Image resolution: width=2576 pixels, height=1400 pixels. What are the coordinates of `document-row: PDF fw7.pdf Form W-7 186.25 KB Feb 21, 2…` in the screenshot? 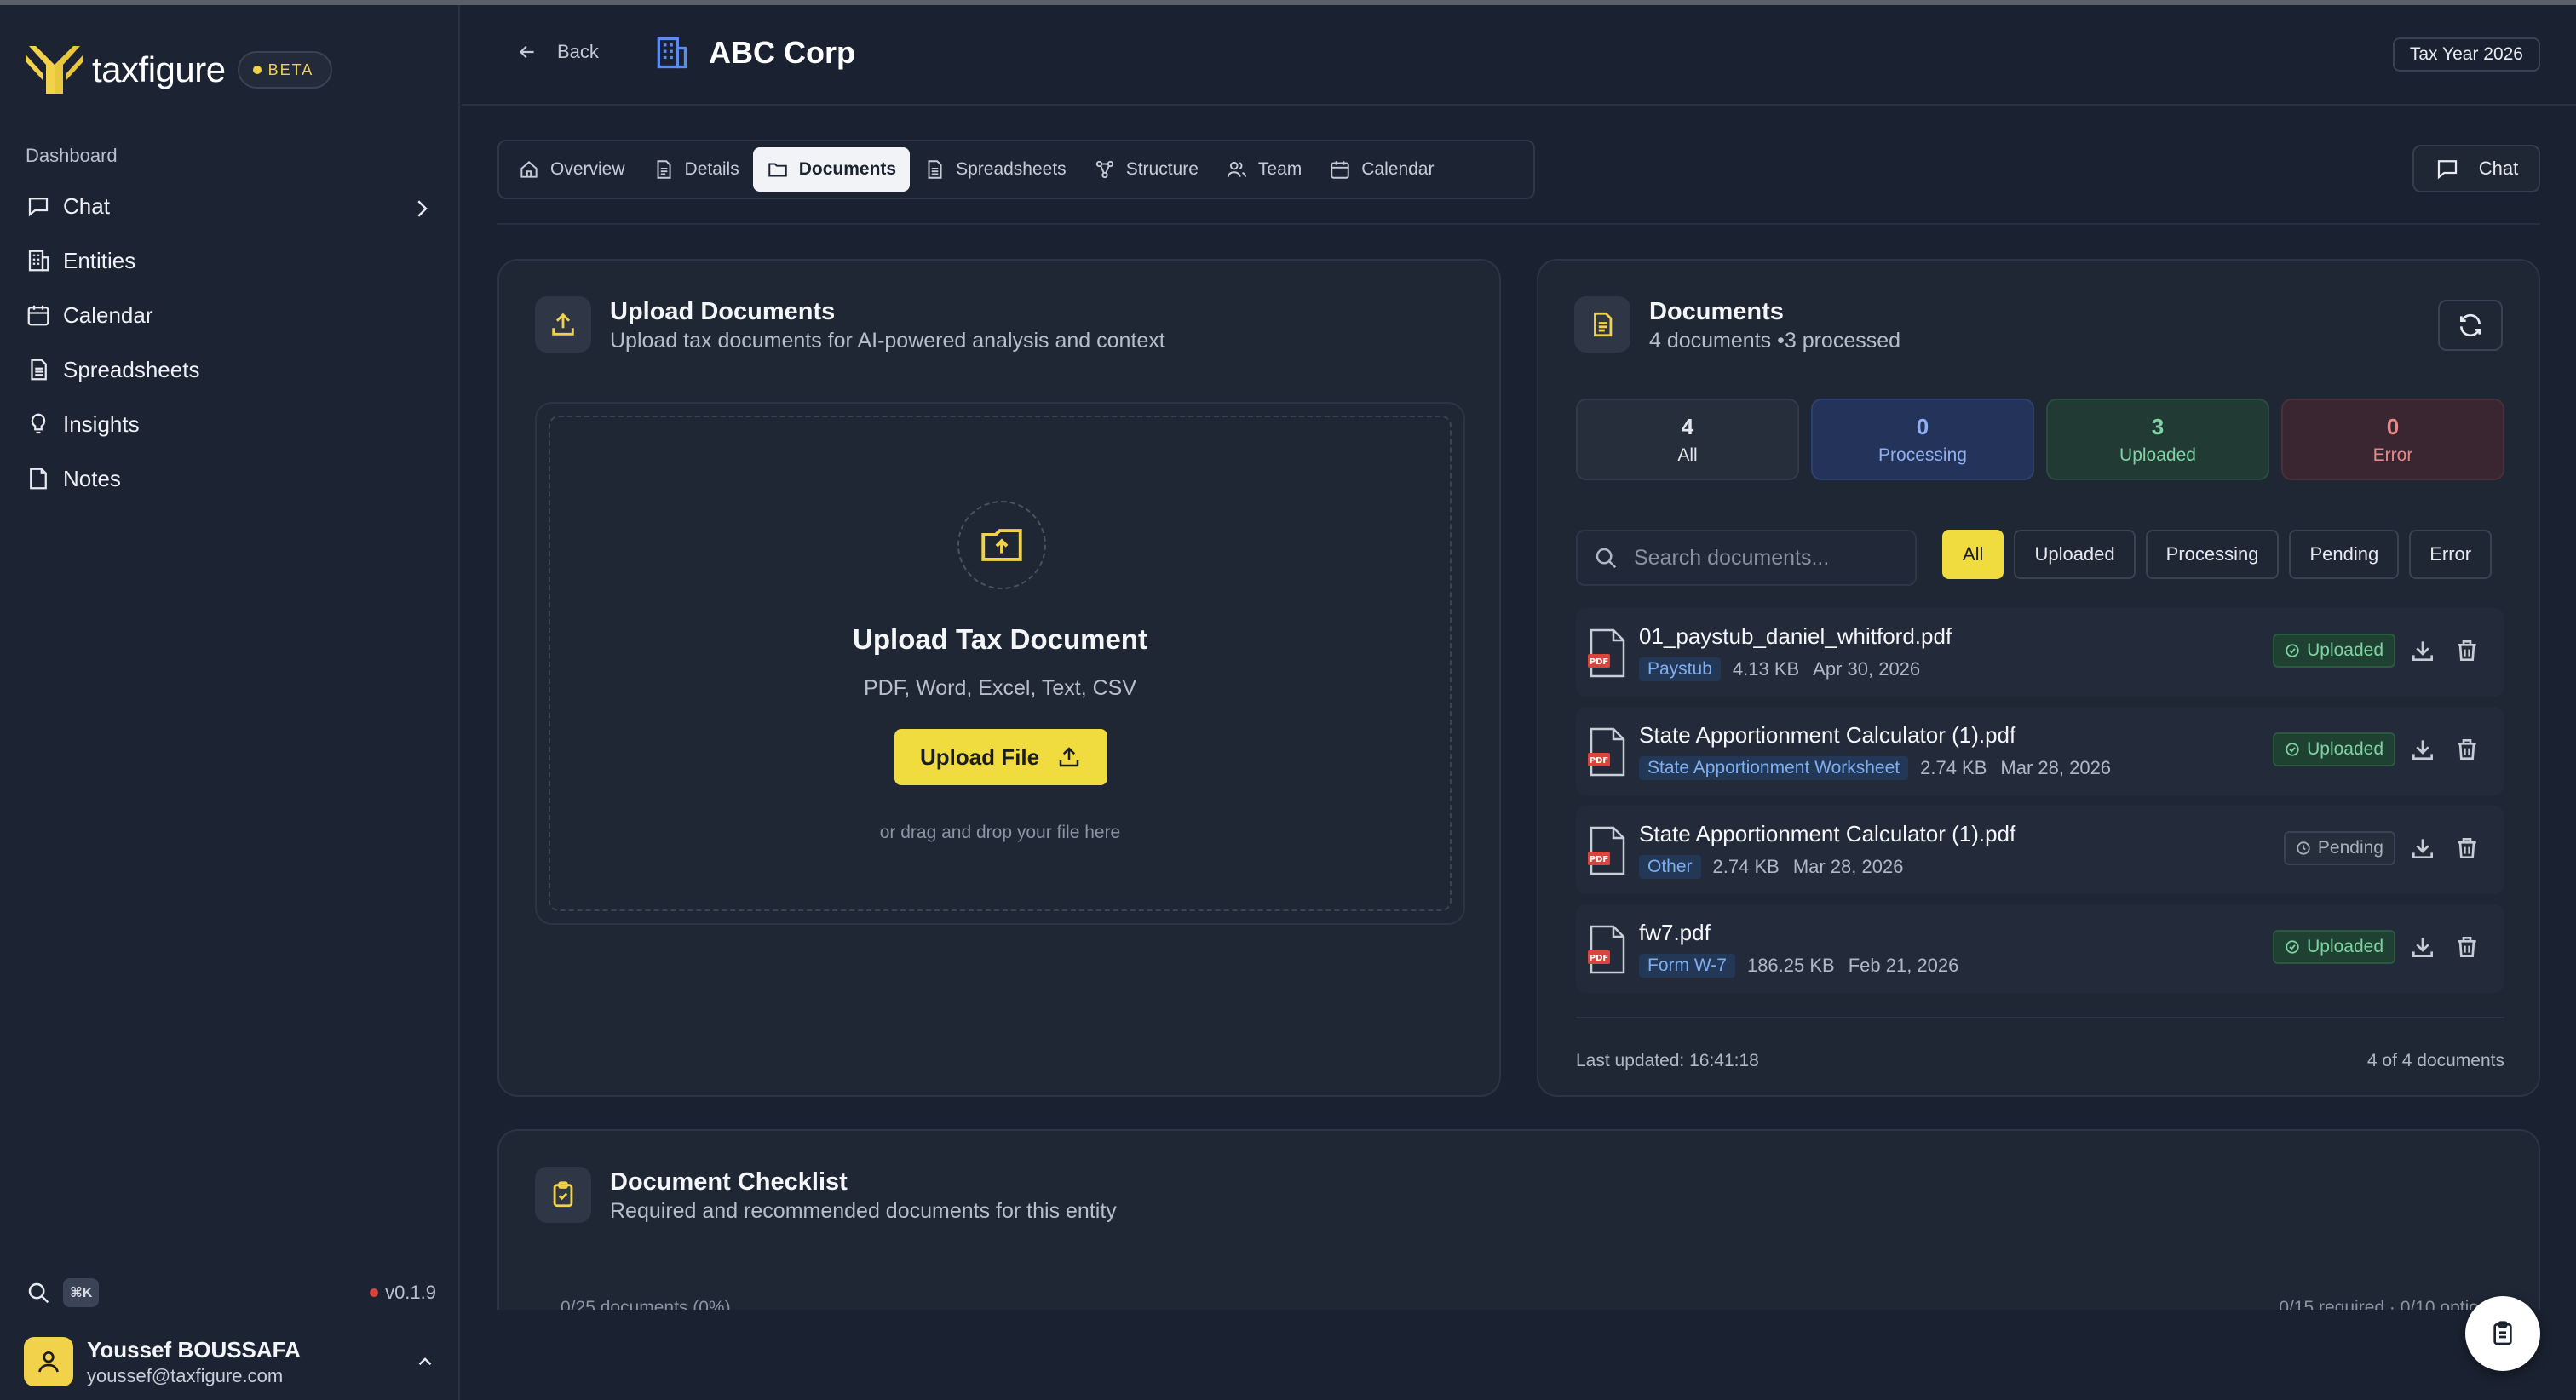 It's located at (2040, 949).